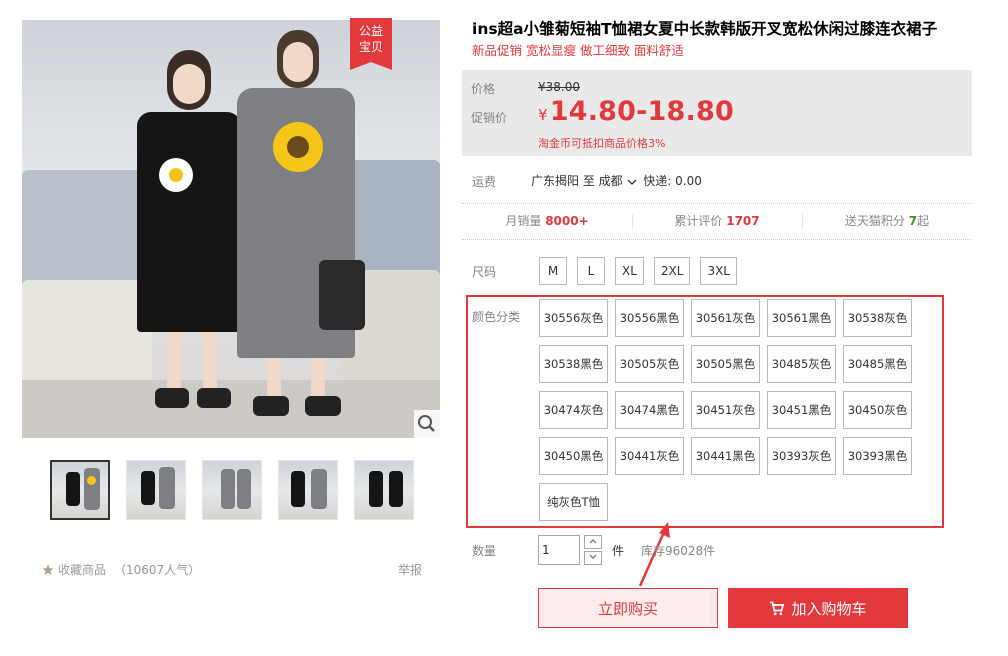  Describe the element at coordinates (801, 318) in the screenshot. I see `color-option: 30561黑色` at that location.